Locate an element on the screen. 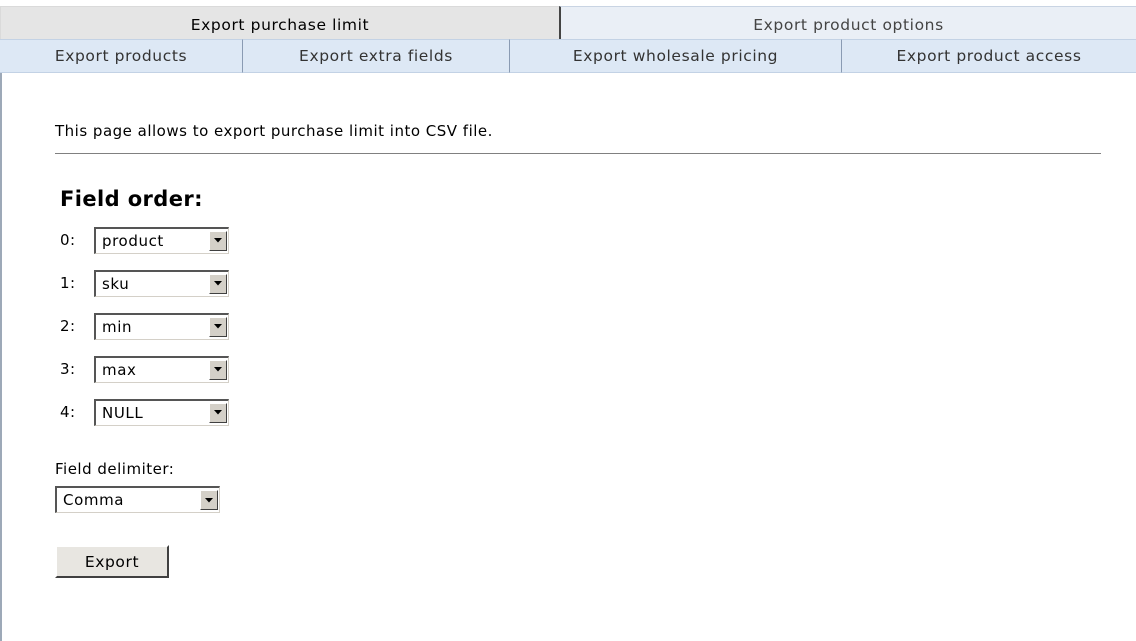 This screenshot has width=1136, height=641. tab-export-product-access: Export product access is located at coordinates (988, 56).